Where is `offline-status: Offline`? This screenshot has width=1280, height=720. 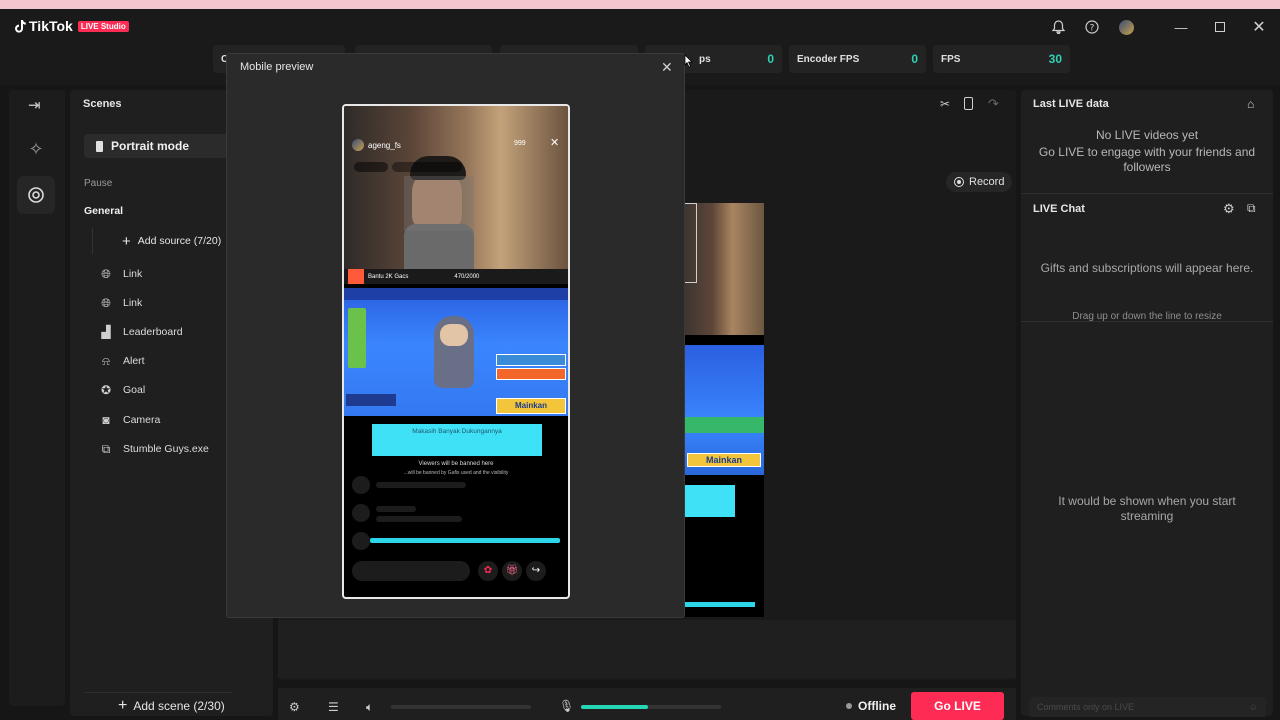 offline-status: Offline is located at coordinates (871, 706).